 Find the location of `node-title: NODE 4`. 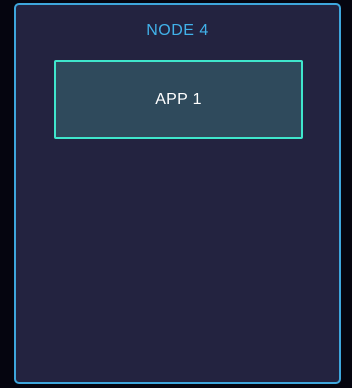

node-title: NODE 4 is located at coordinates (177, 30).